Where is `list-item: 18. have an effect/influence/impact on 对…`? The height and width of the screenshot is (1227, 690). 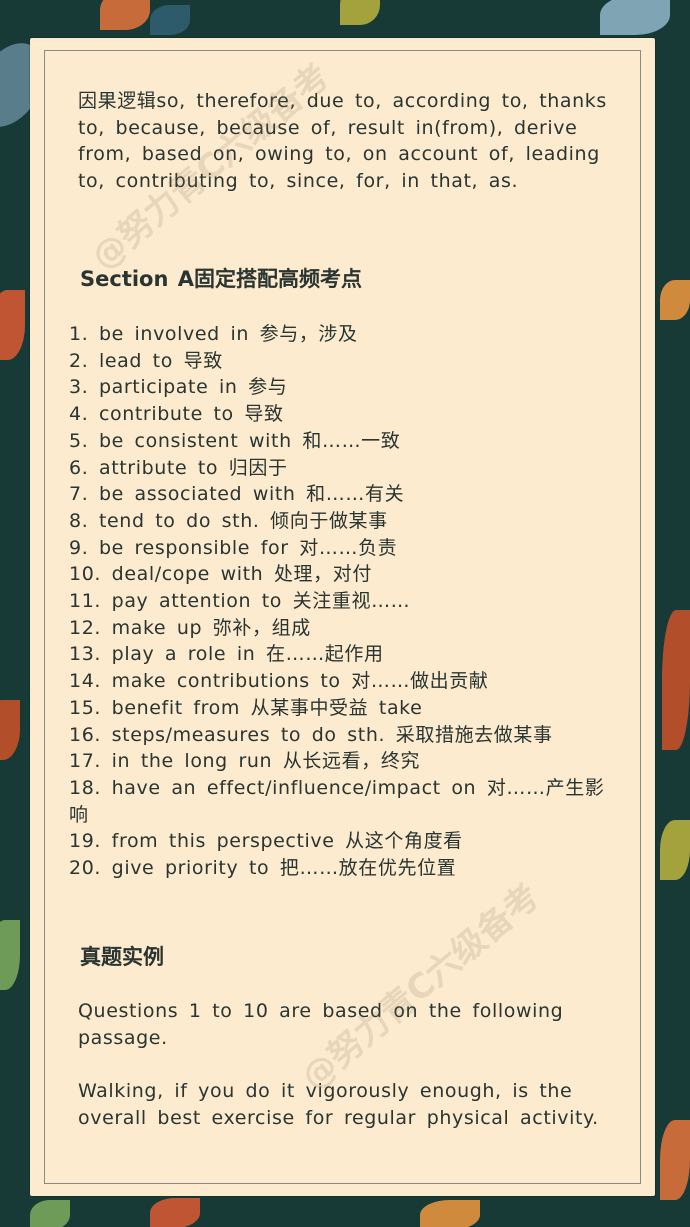
list-item: 18. have an effect/influence/impact on 对… is located at coordinates (337, 801).